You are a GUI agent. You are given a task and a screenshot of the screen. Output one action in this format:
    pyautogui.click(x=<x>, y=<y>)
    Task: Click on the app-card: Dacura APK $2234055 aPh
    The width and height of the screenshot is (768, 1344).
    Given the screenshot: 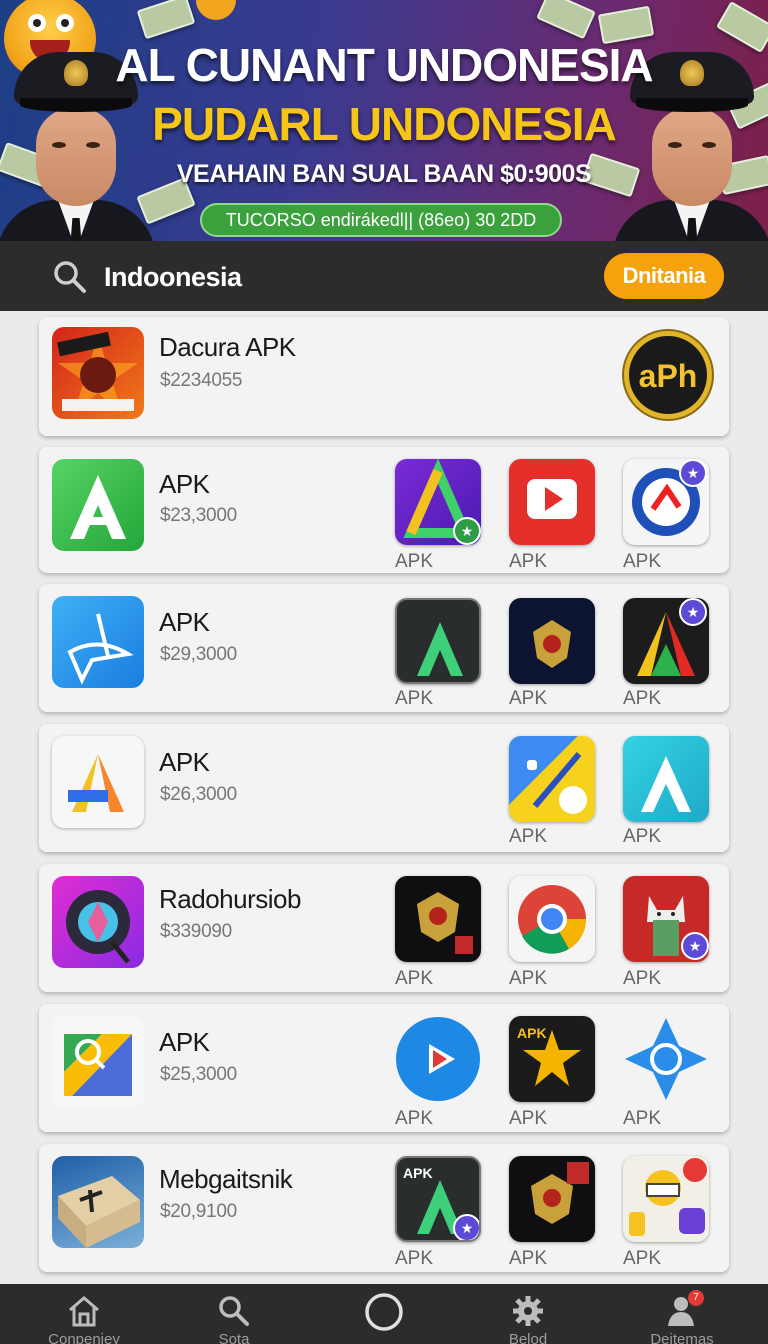 What is the action you would take?
    pyautogui.click(x=384, y=376)
    